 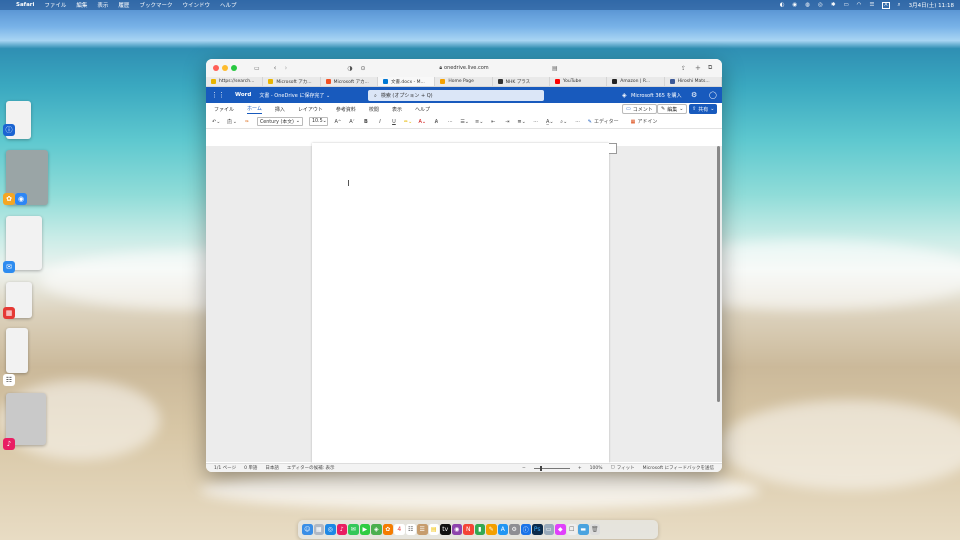 What do you see at coordinates (622, 468) in the screenshot?
I see `fit-button: ▢ フィット` at bounding box center [622, 468].